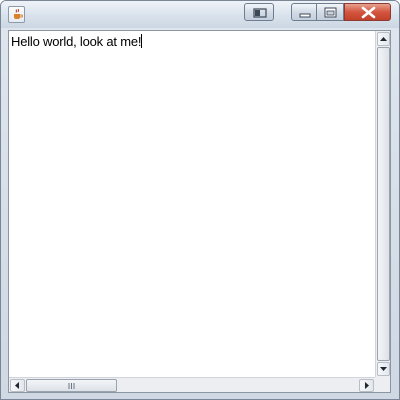 The height and width of the screenshot is (400, 400). I want to click on close-icon, so click(368, 12).